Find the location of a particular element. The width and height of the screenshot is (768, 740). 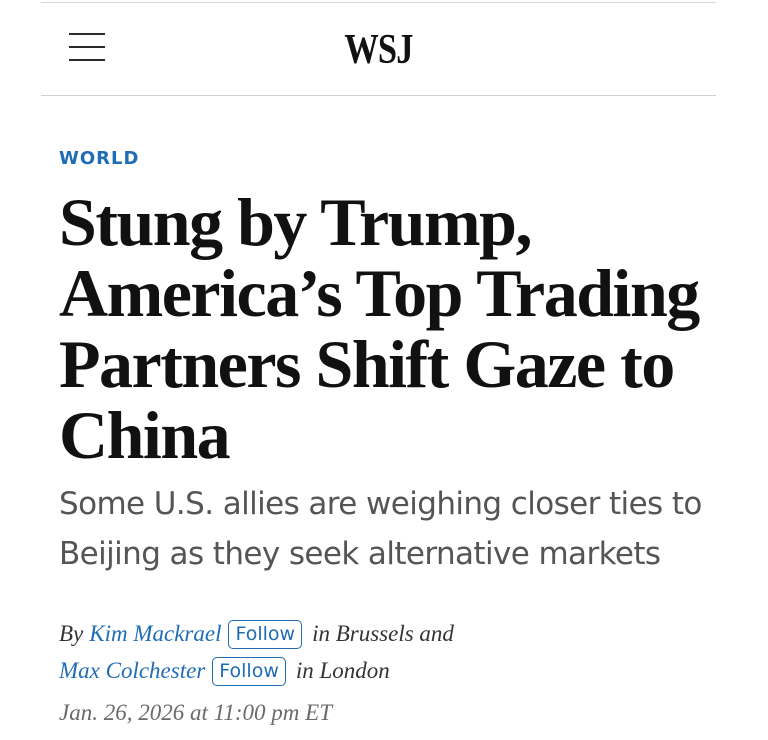

article-timestamp: Jan. 26, 2026 at 11:00 pm ET is located at coordinates (196, 712).